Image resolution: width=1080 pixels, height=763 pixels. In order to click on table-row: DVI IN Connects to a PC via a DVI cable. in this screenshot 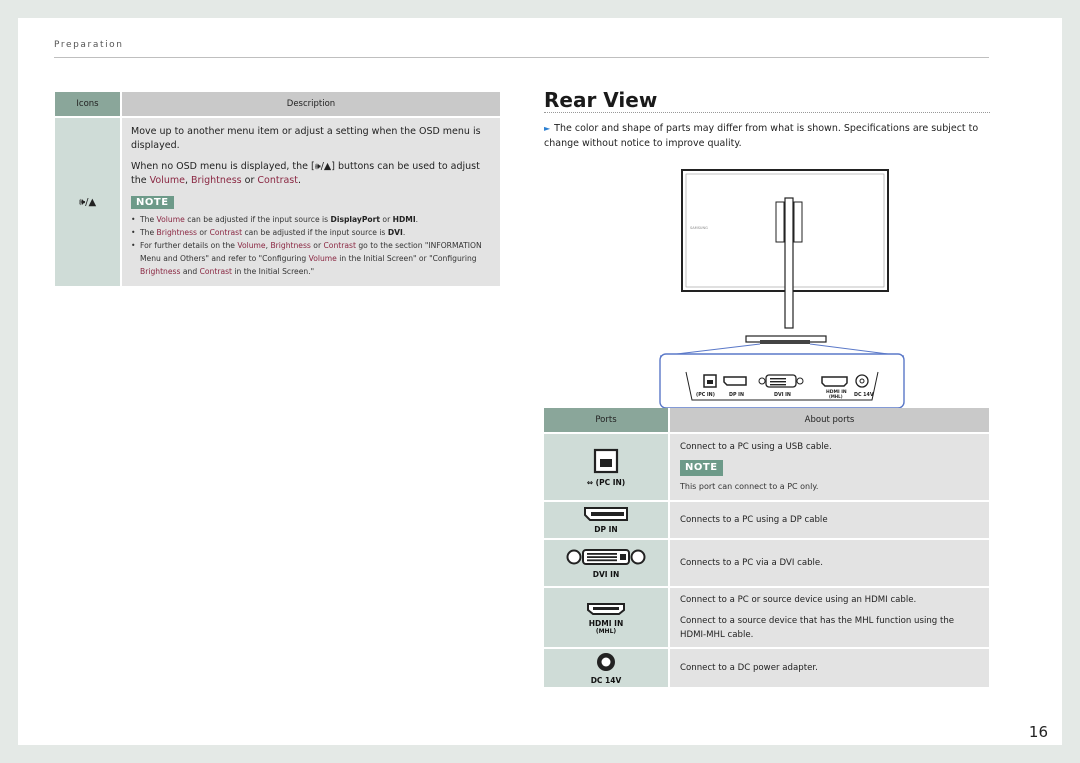, I will do `click(766, 563)`.